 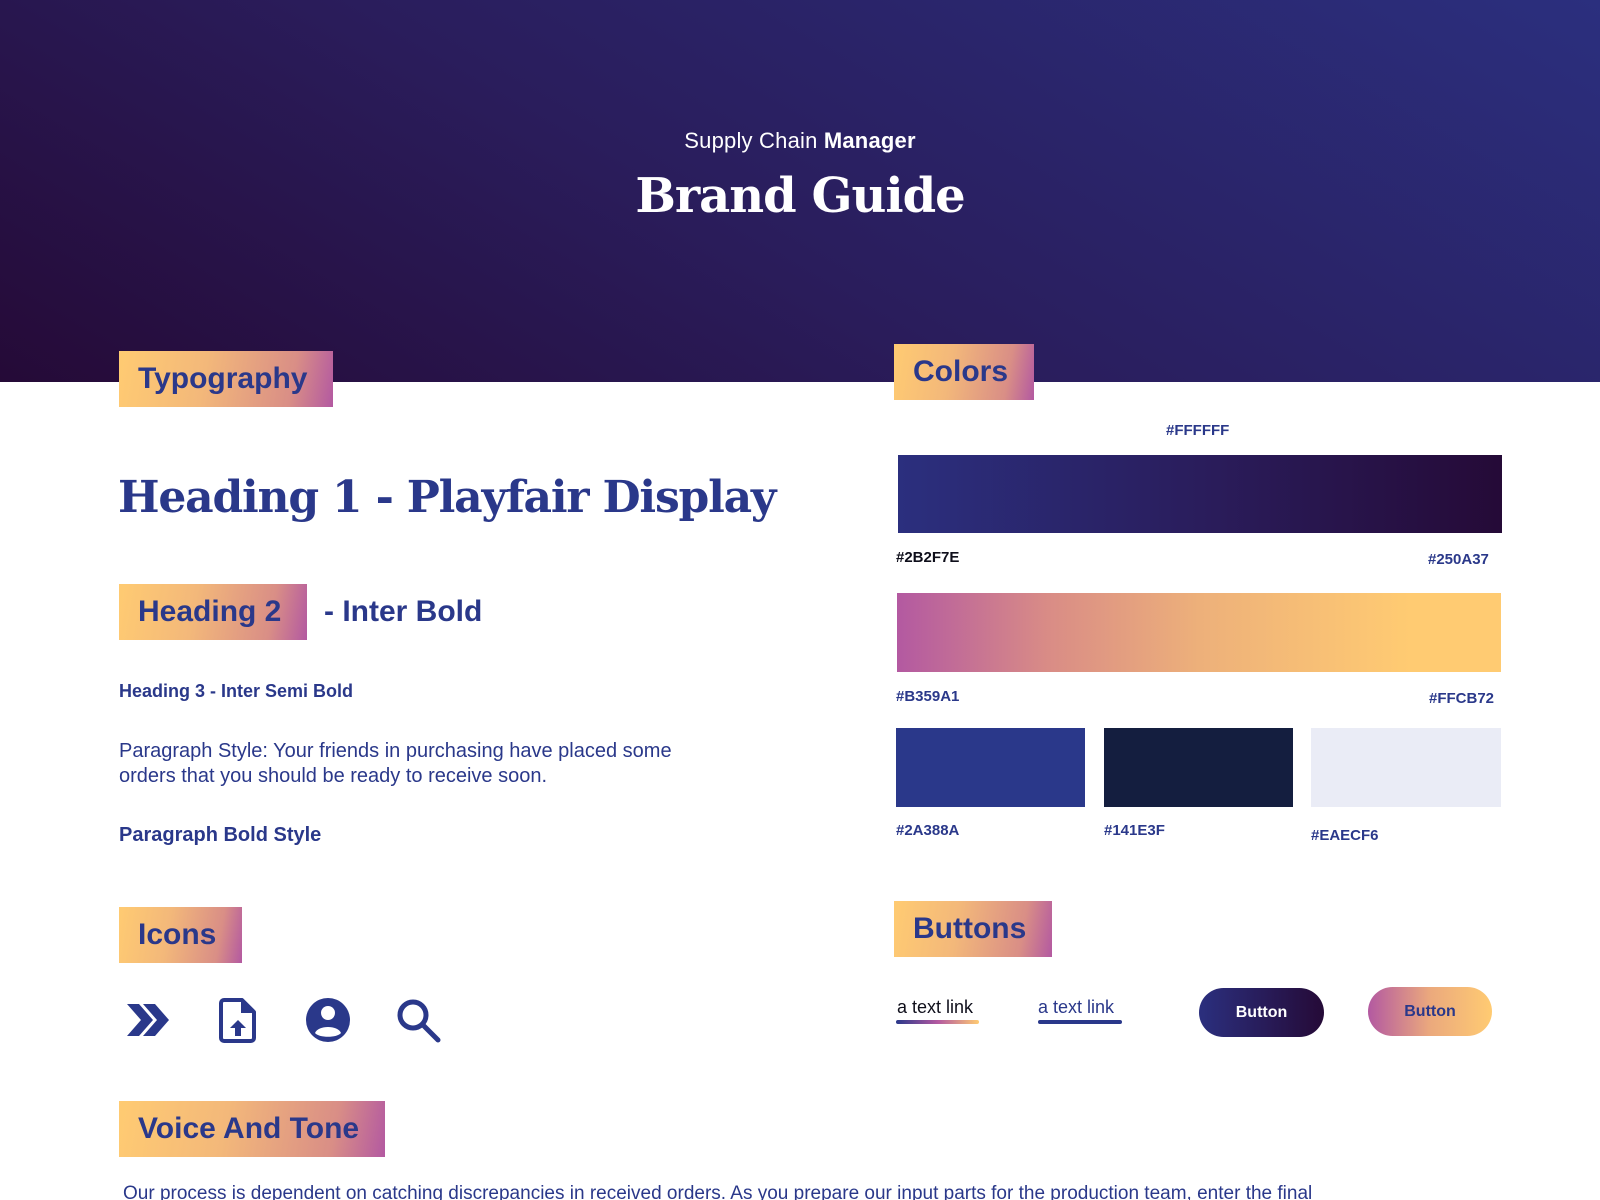 What do you see at coordinates (238, 1020) in the screenshot?
I see `file-upload-icon` at bounding box center [238, 1020].